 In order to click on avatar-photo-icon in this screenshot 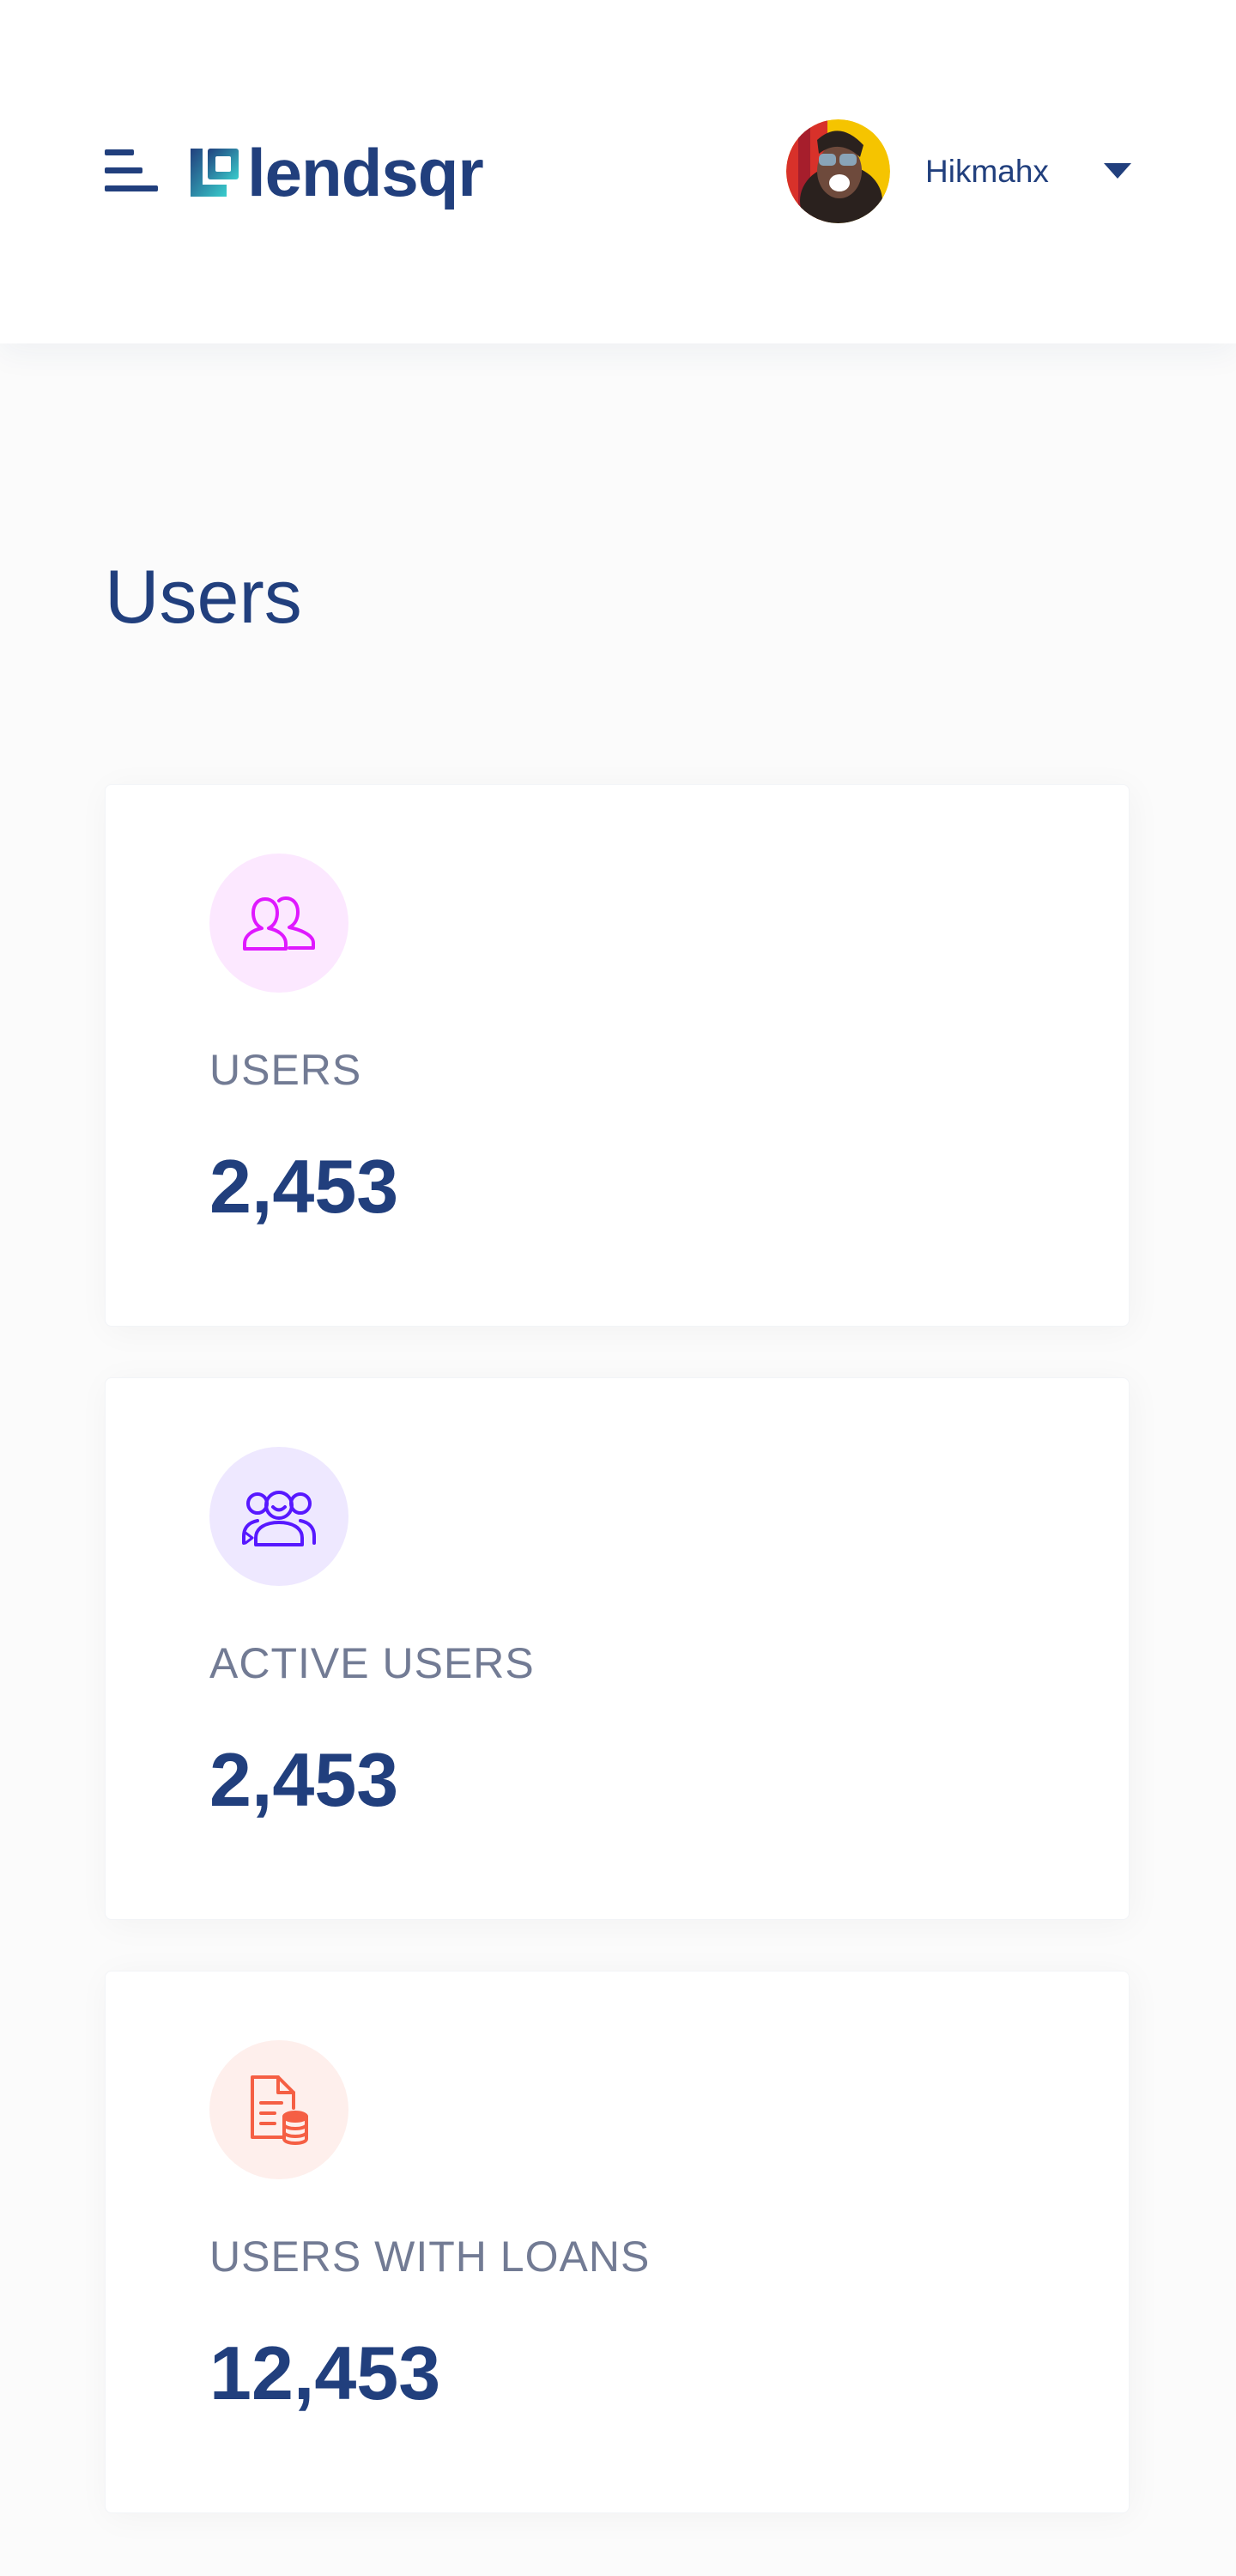, I will do `click(838, 171)`.